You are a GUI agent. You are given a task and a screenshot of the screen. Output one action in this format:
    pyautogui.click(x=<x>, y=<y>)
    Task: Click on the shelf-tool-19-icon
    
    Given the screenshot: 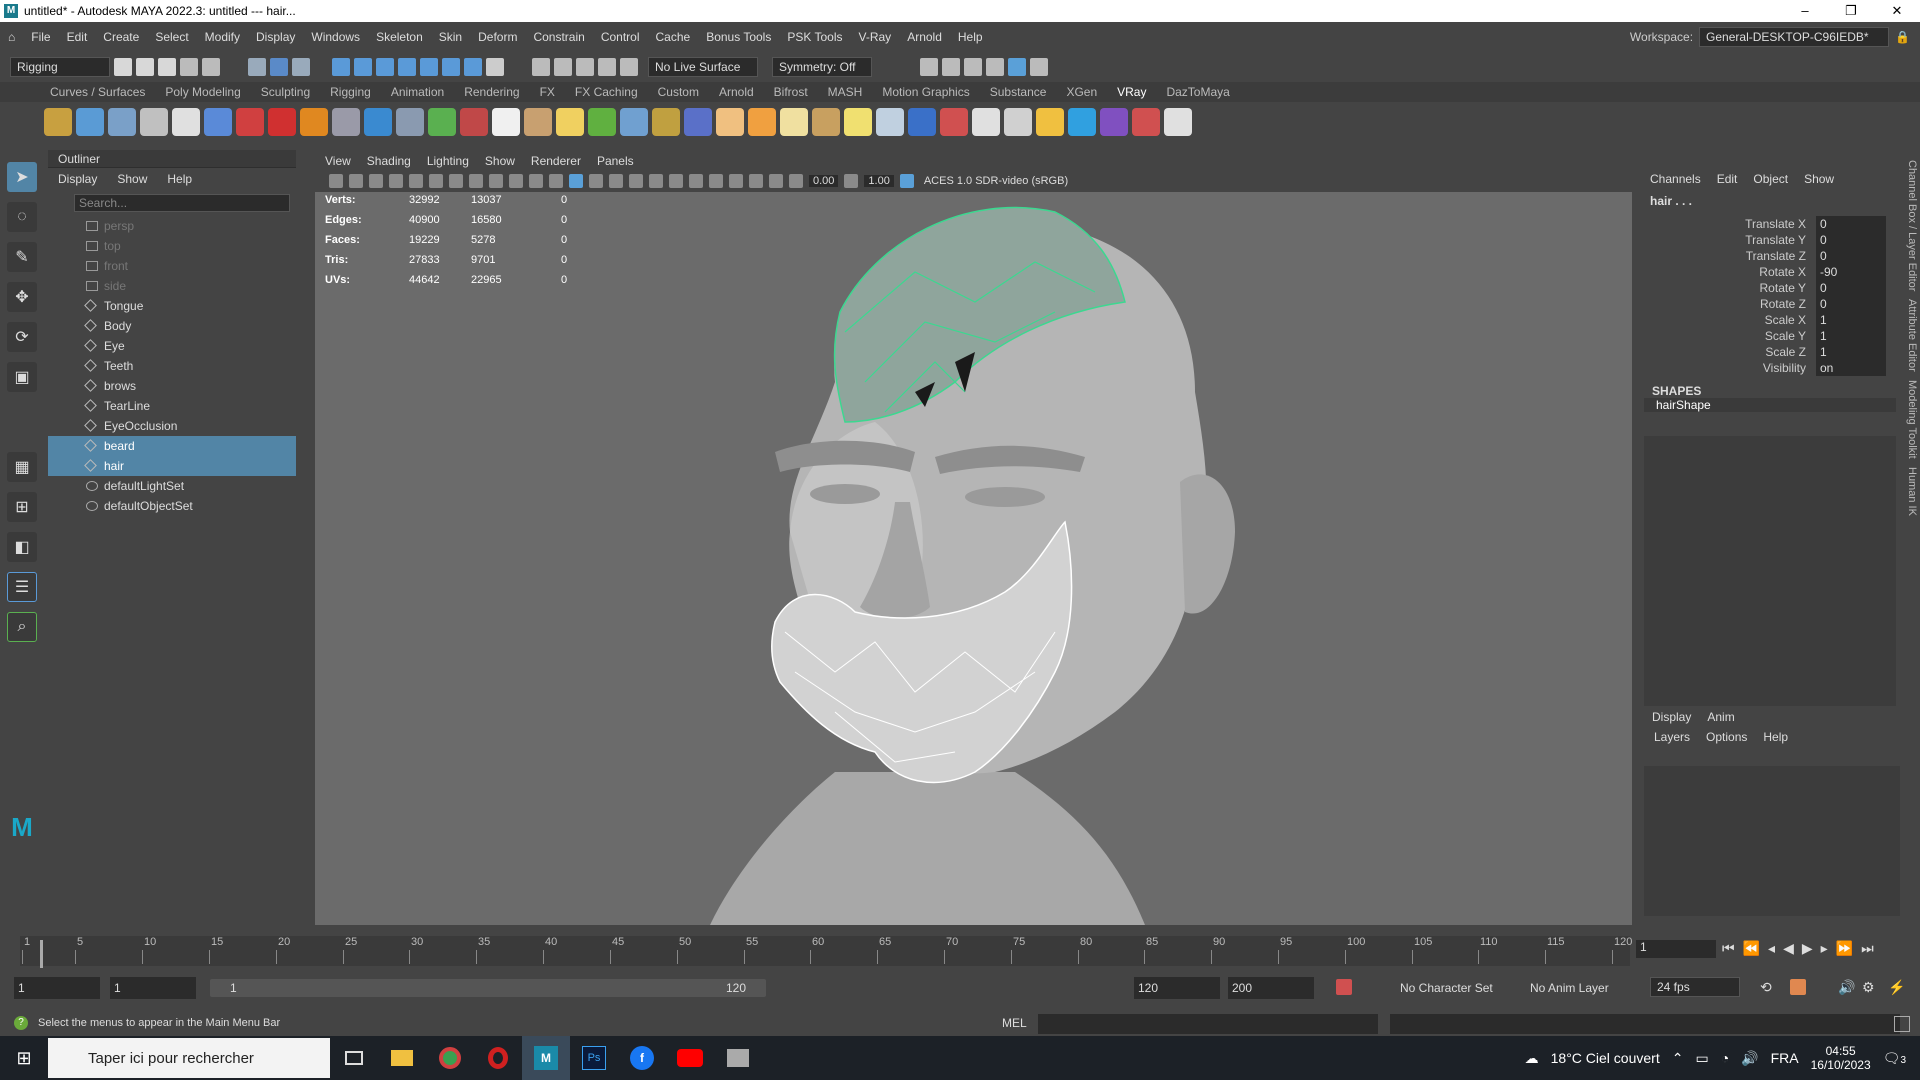 What is the action you would take?
    pyautogui.click(x=634, y=122)
    